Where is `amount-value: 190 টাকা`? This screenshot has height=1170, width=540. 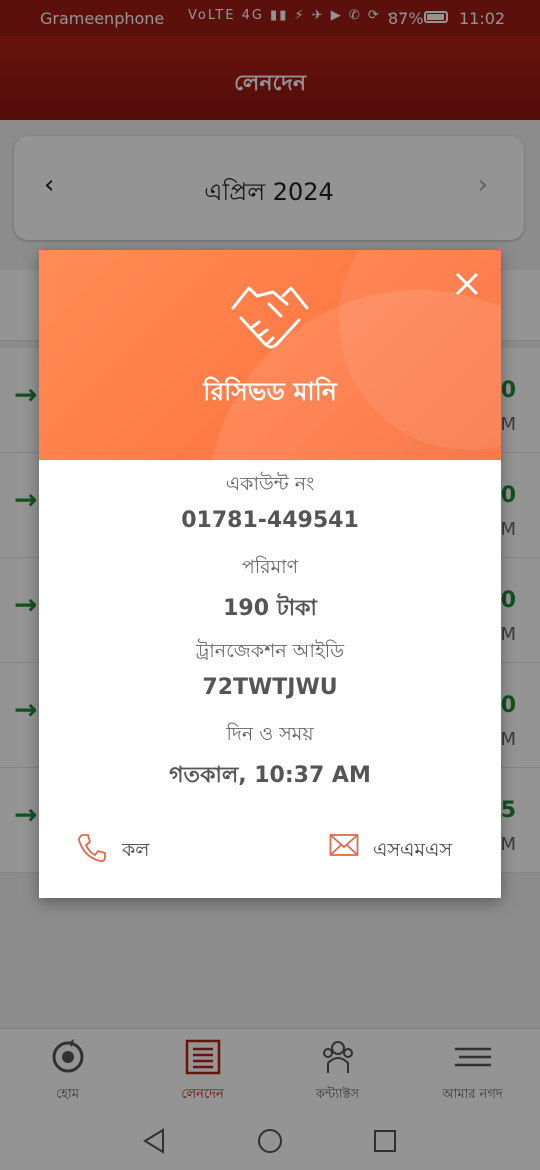
amount-value: 190 টাকা is located at coordinates (270, 608).